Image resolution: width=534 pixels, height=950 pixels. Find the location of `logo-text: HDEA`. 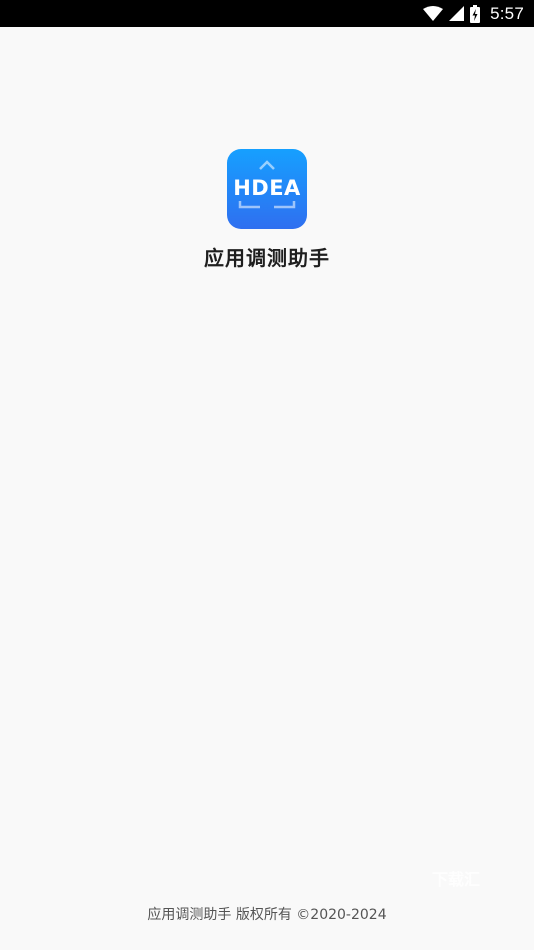

logo-text: HDEA is located at coordinates (267, 188).